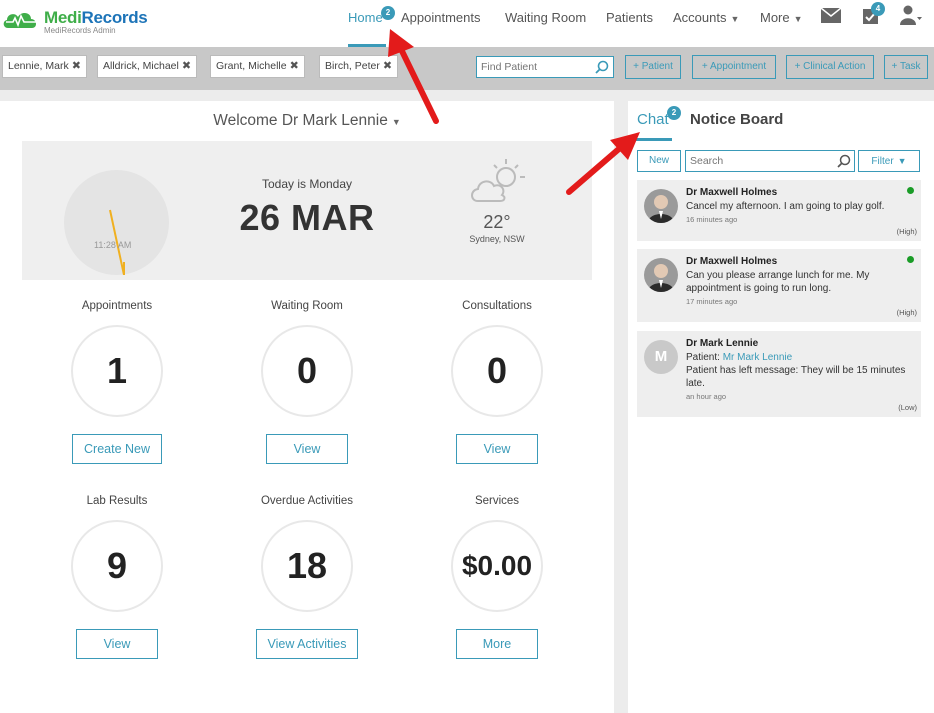 The width and height of the screenshot is (934, 713). What do you see at coordinates (96, 17) in the screenshot?
I see `brand-name: MediRecords` at bounding box center [96, 17].